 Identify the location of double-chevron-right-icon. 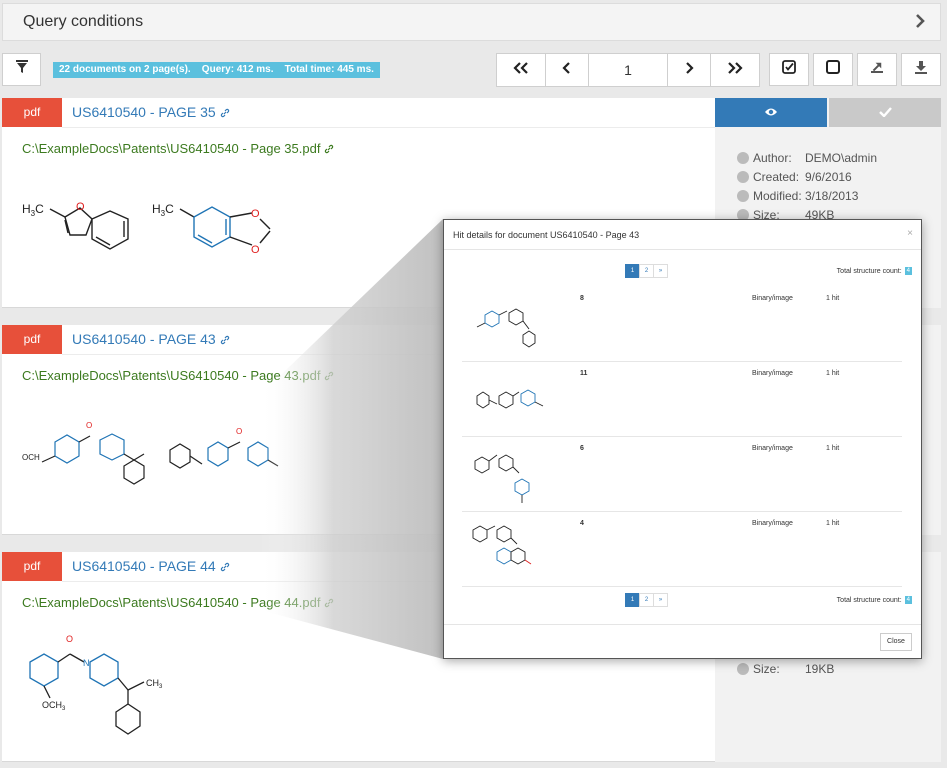
(735, 70).